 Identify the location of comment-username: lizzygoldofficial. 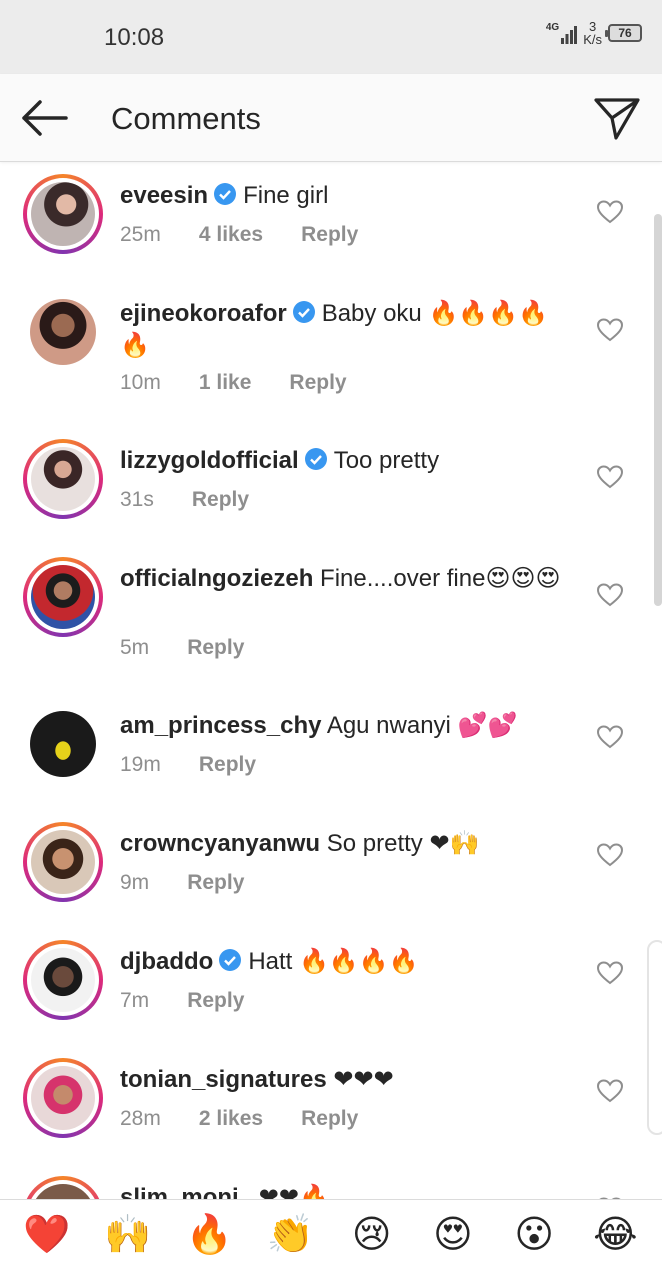
(209, 460).